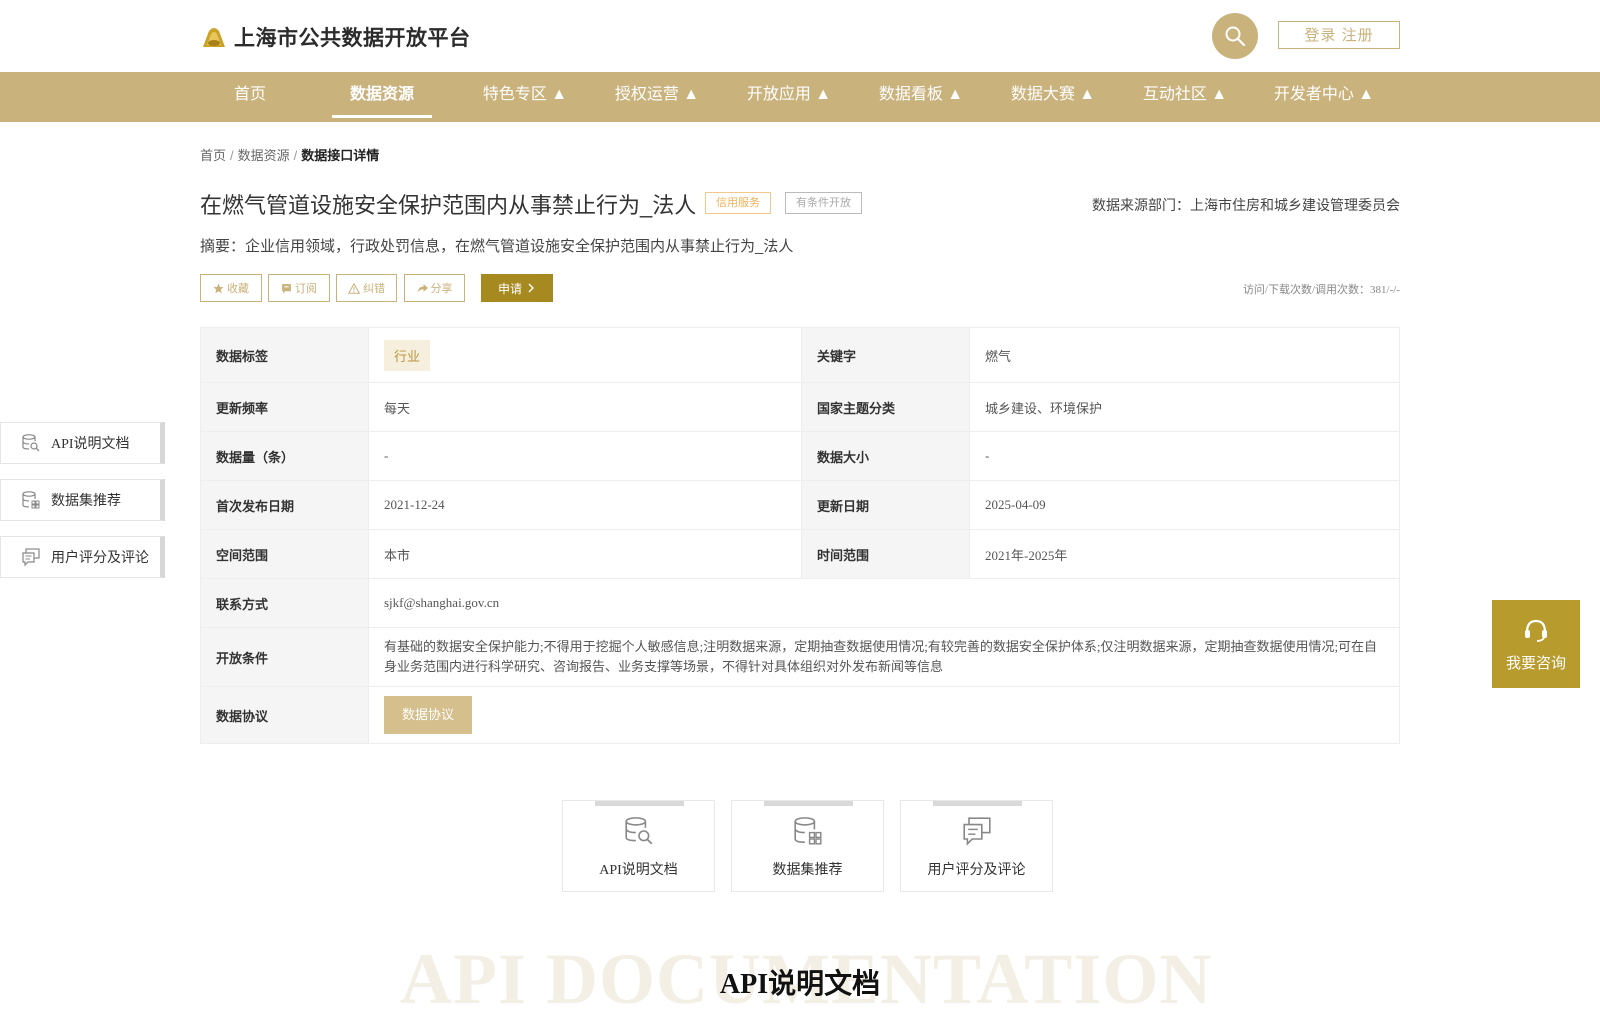 This screenshot has width=1600, height=1021. Describe the element at coordinates (428, 715) in the screenshot. I see `data-agreement-button: 数据协议` at that location.